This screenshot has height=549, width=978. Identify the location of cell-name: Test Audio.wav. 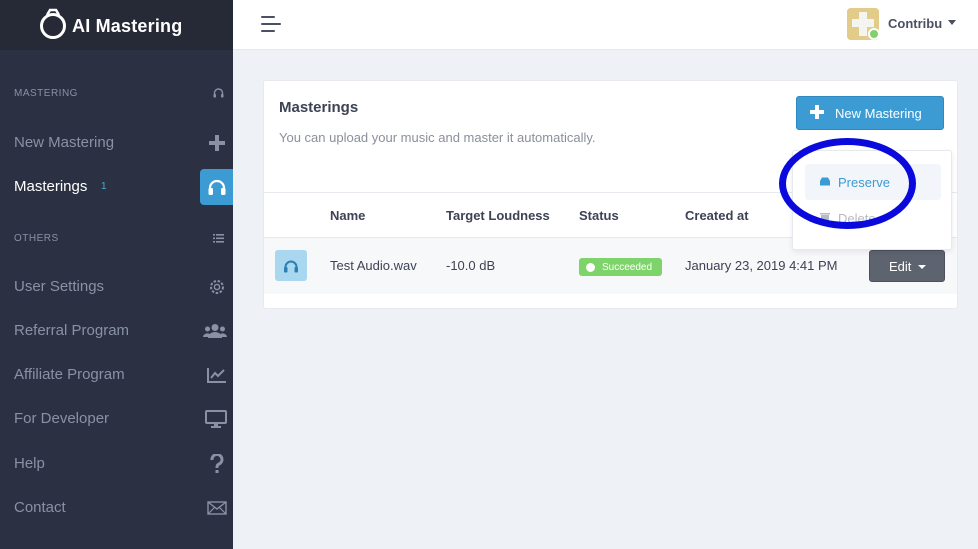
(373, 265).